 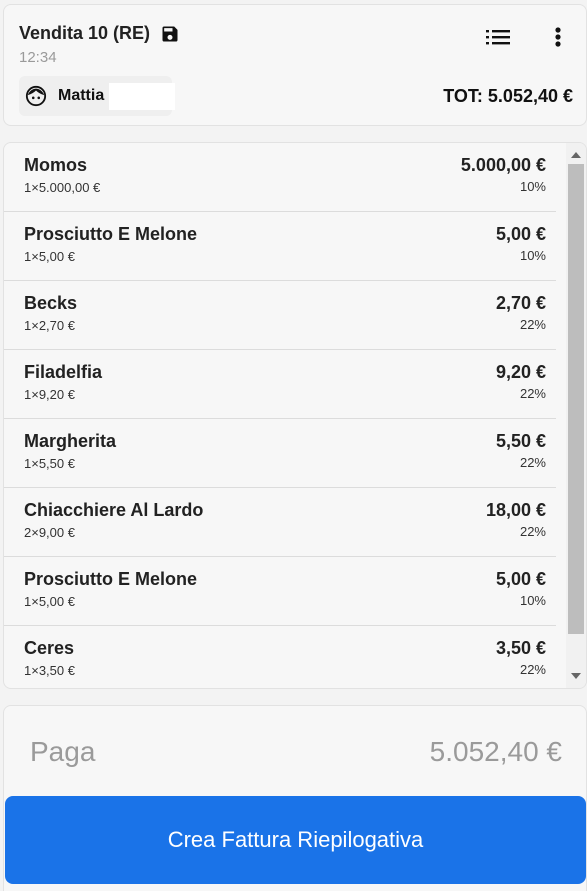 I want to click on item-amount: 18,00 €, so click(x=515, y=510).